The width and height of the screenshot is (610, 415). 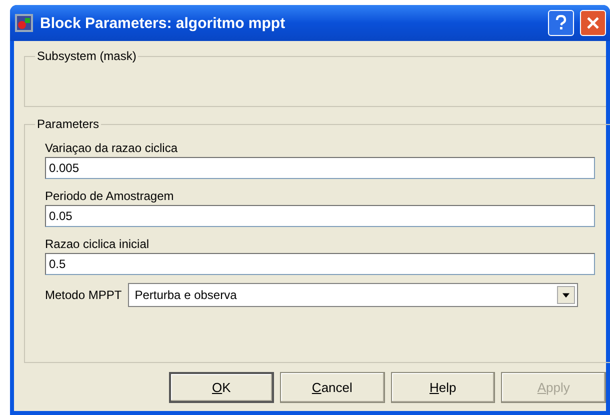 I want to click on close-icon, so click(x=593, y=23).